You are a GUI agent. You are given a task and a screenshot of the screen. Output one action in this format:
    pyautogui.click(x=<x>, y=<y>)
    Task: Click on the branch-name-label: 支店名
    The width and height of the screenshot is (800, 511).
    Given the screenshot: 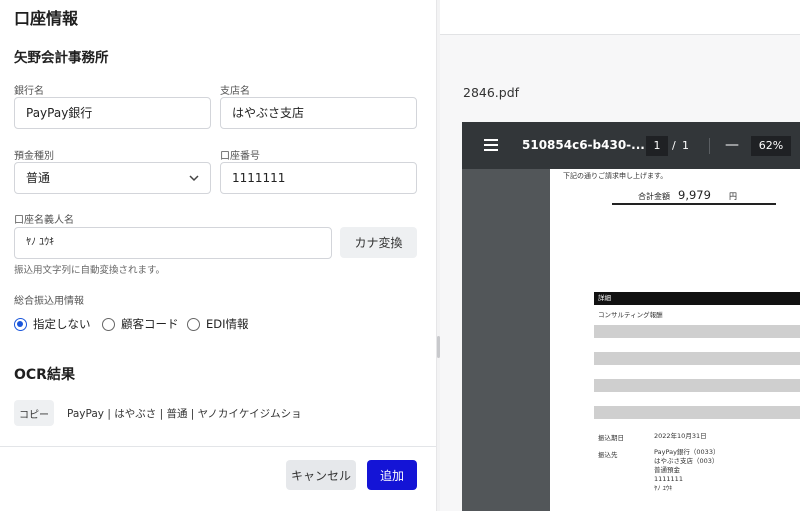 What is the action you would take?
    pyautogui.click(x=235, y=91)
    